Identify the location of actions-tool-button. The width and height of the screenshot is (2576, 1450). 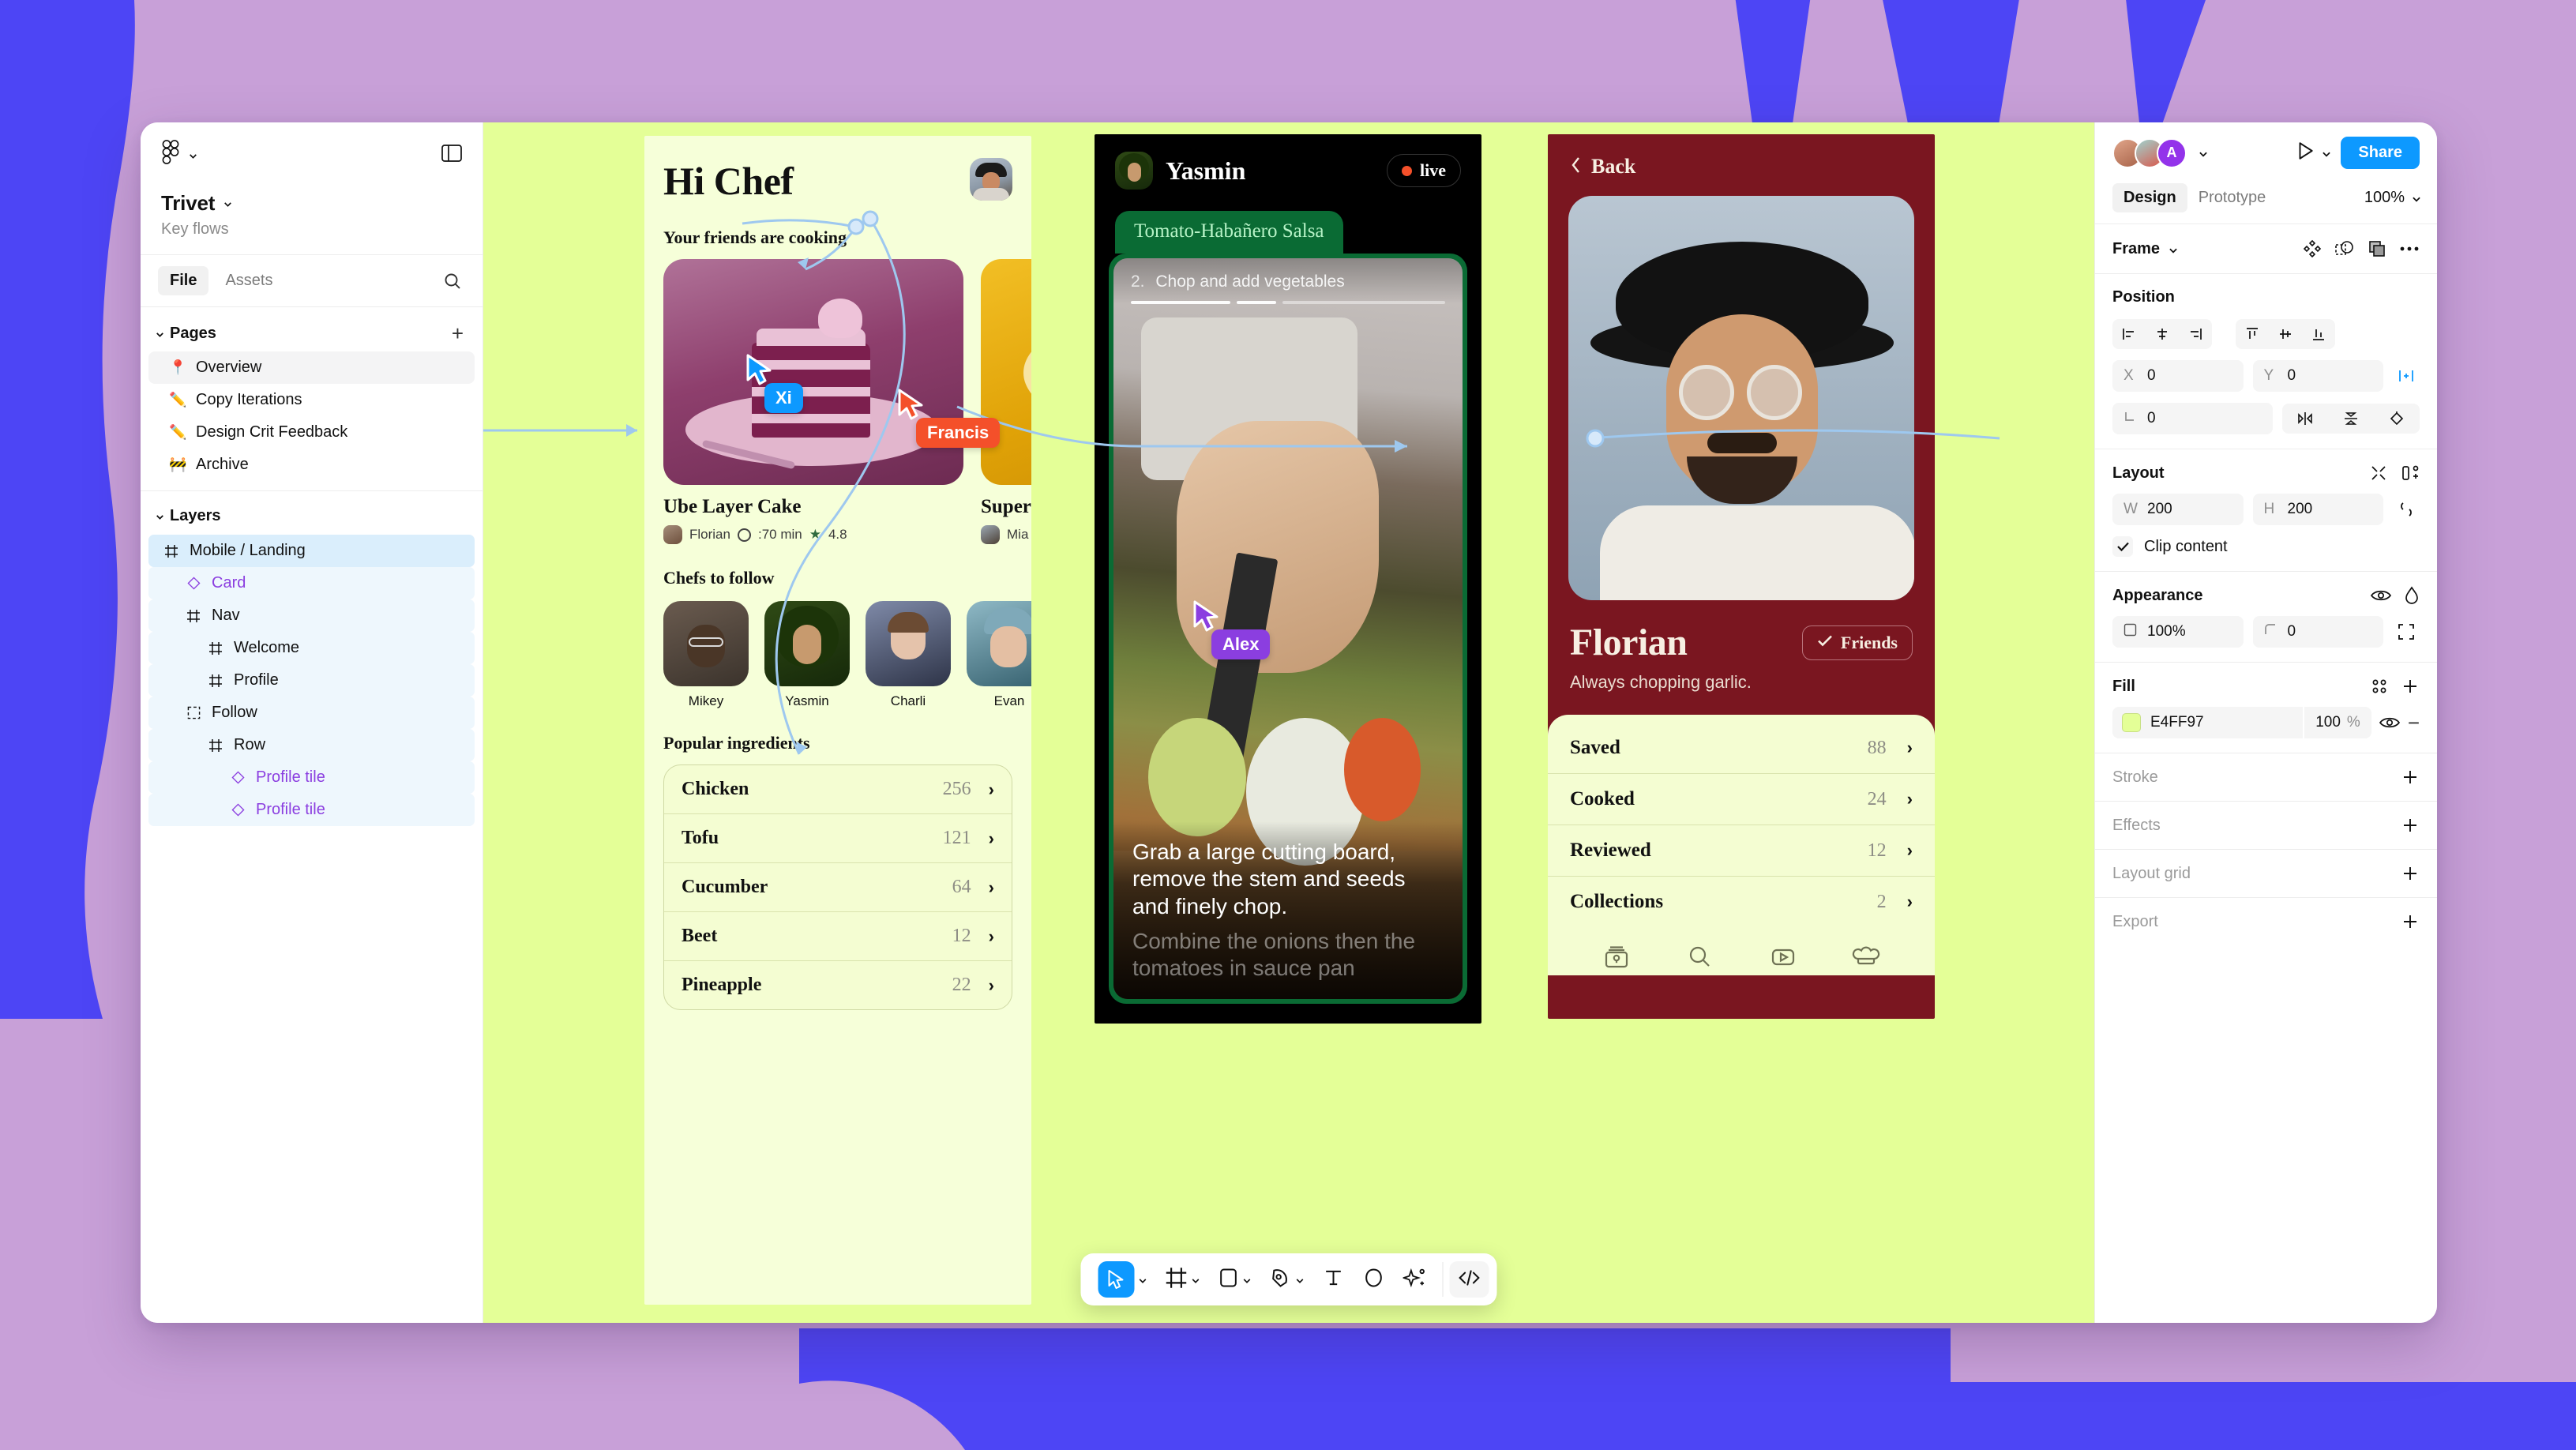
(1415, 1279).